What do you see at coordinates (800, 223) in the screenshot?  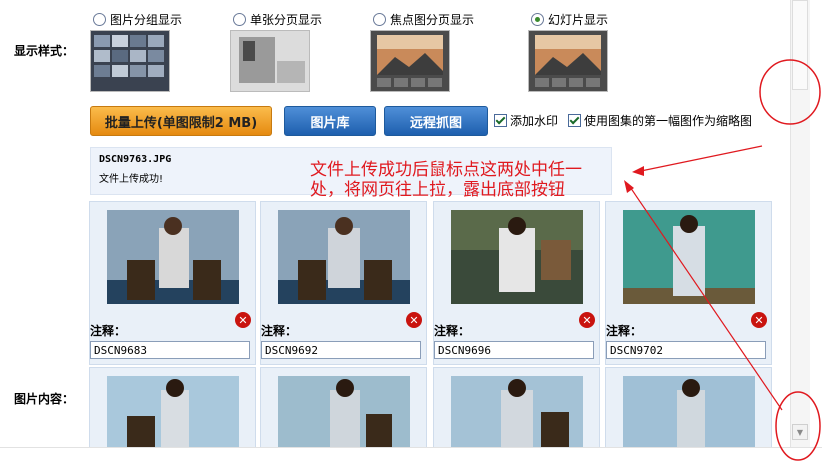 I see `vertical-scrollbar: ▼` at bounding box center [800, 223].